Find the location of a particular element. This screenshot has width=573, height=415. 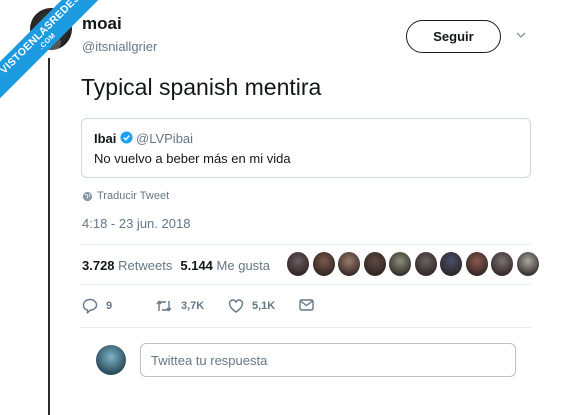

likes-count: 5.144 is located at coordinates (196, 265).